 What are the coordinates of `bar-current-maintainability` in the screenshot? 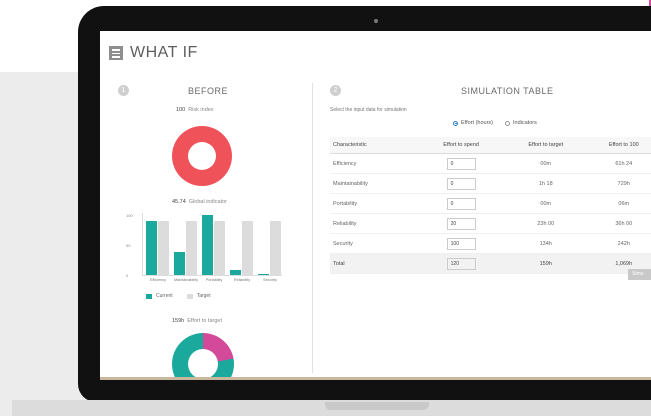 It's located at (179, 263).